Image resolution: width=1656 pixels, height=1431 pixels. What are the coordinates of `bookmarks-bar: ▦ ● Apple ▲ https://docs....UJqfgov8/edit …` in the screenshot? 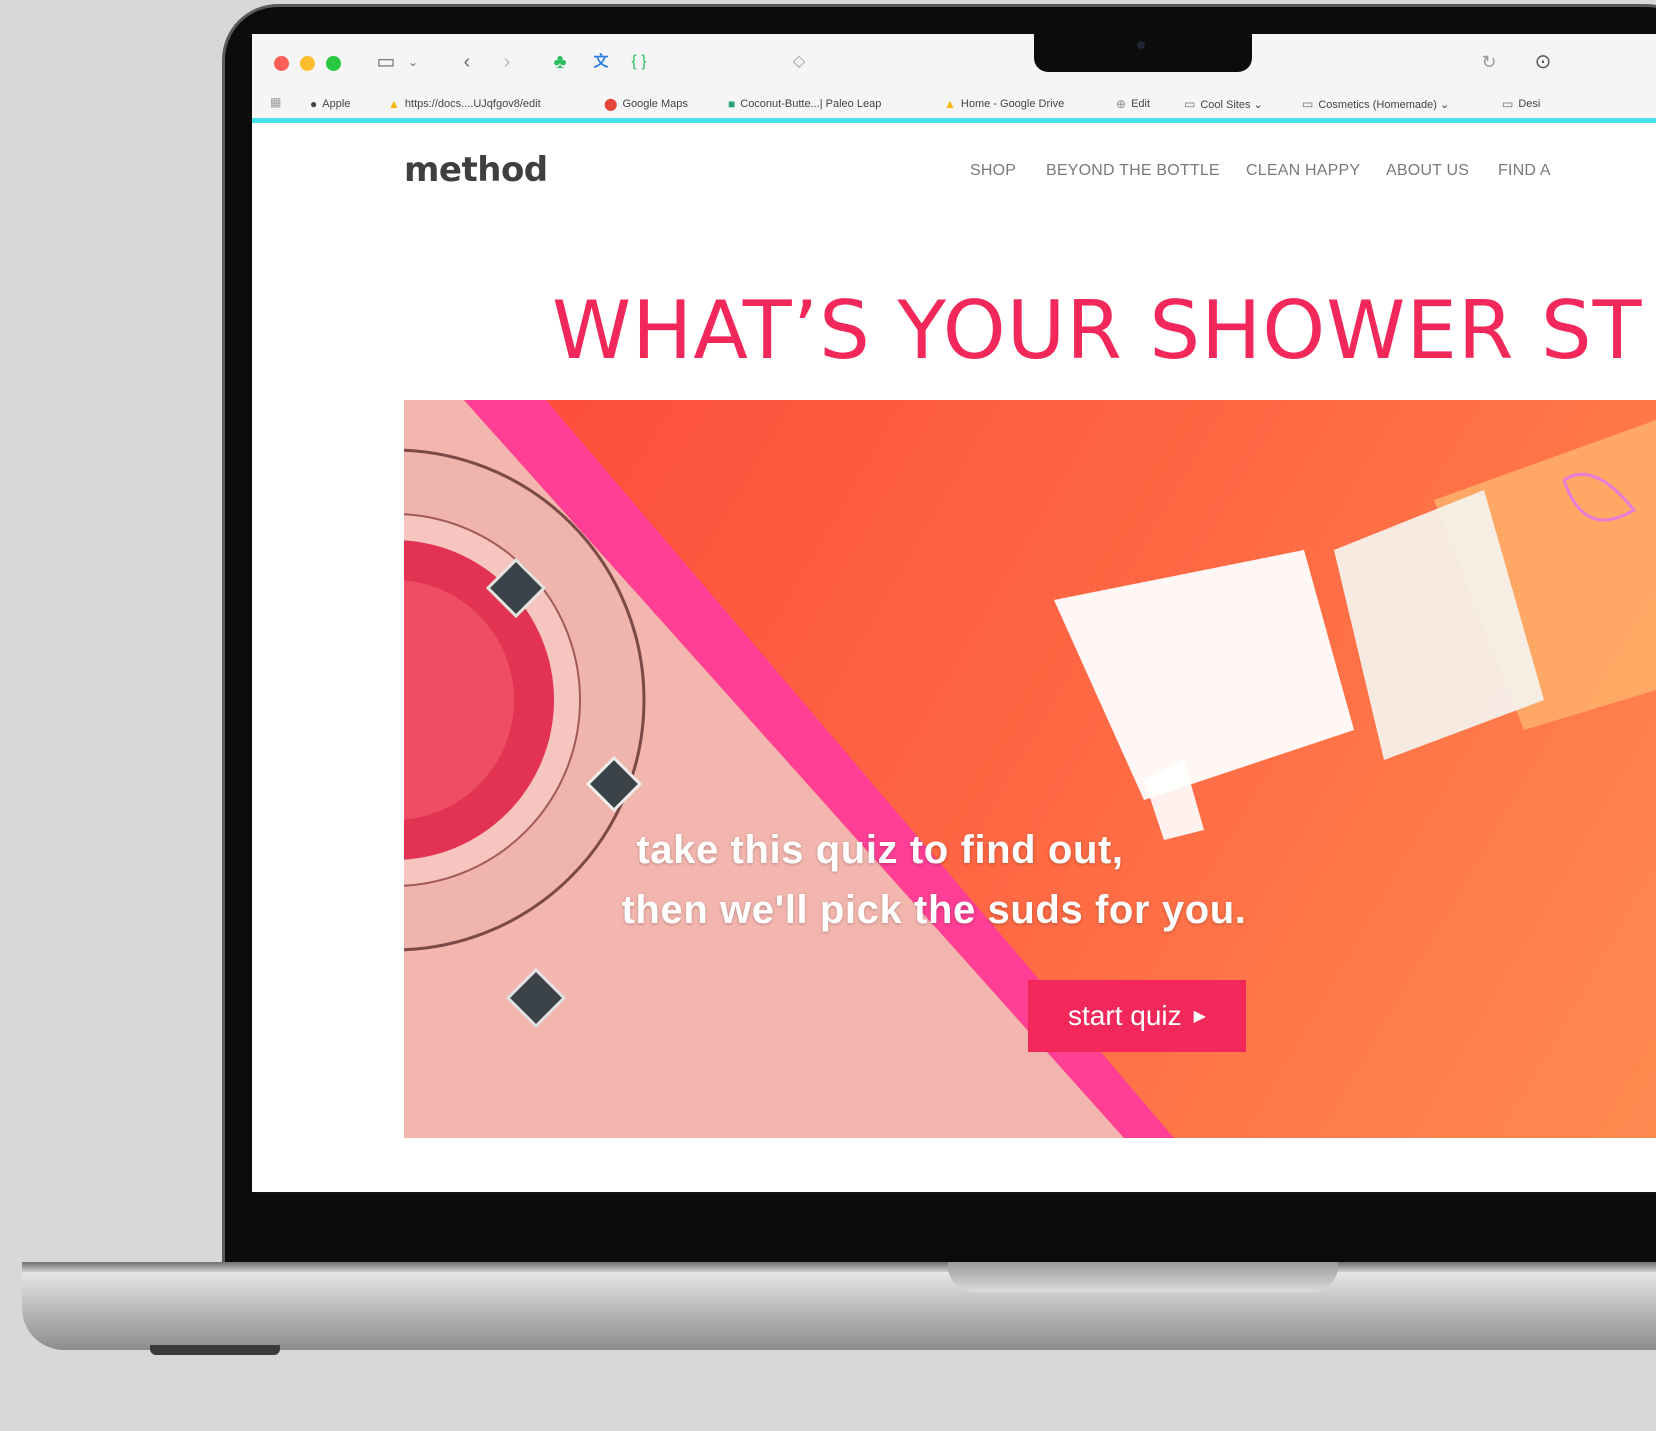 It's located at (954, 105).